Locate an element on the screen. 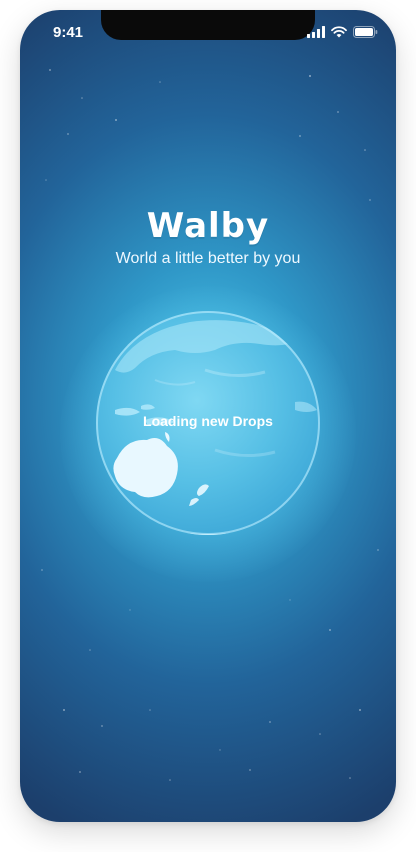 The width and height of the screenshot is (416, 852). device-notch is located at coordinates (208, 25).